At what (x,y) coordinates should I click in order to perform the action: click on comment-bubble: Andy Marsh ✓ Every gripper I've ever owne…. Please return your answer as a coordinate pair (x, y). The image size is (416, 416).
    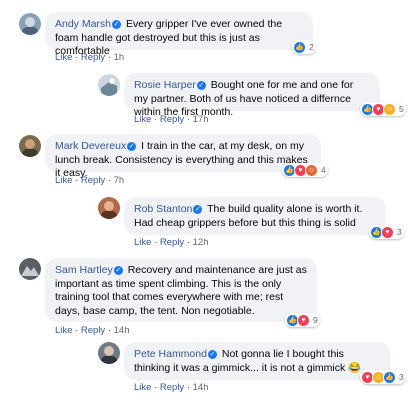
    Looking at the image, I should click on (179, 34).